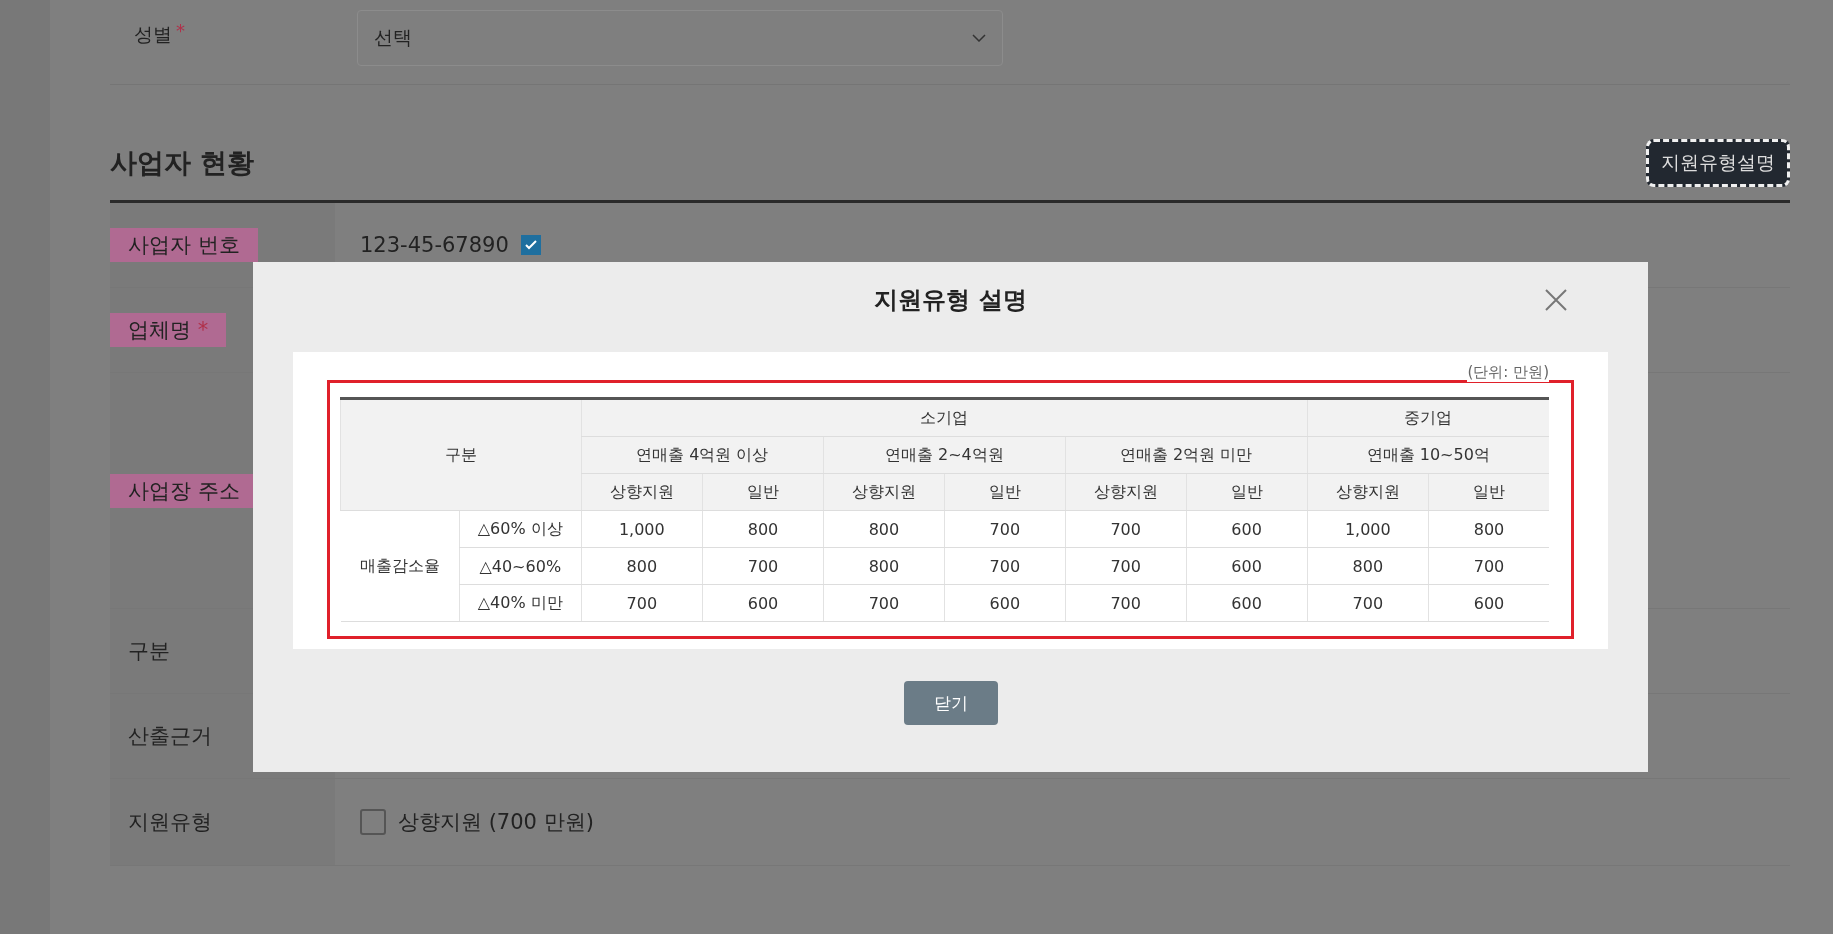  Describe the element at coordinates (184, 245) in the screenshot. I see `field-label: 사업자 번호` at that location.